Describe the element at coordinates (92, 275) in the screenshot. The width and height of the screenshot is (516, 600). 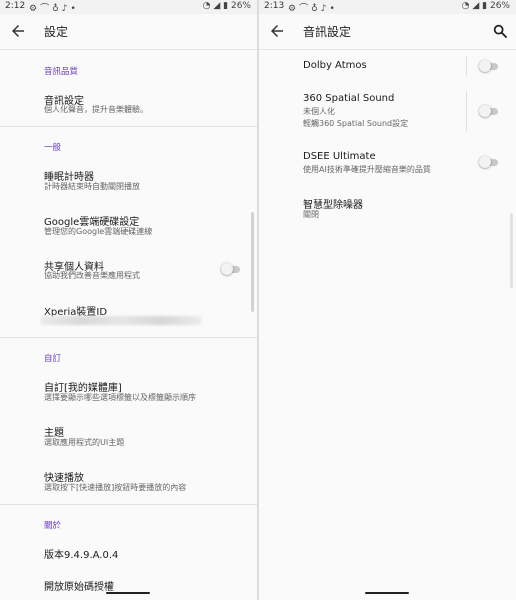
I see `item-subtitle: 協助我們改善音樂應用程式` at that location.